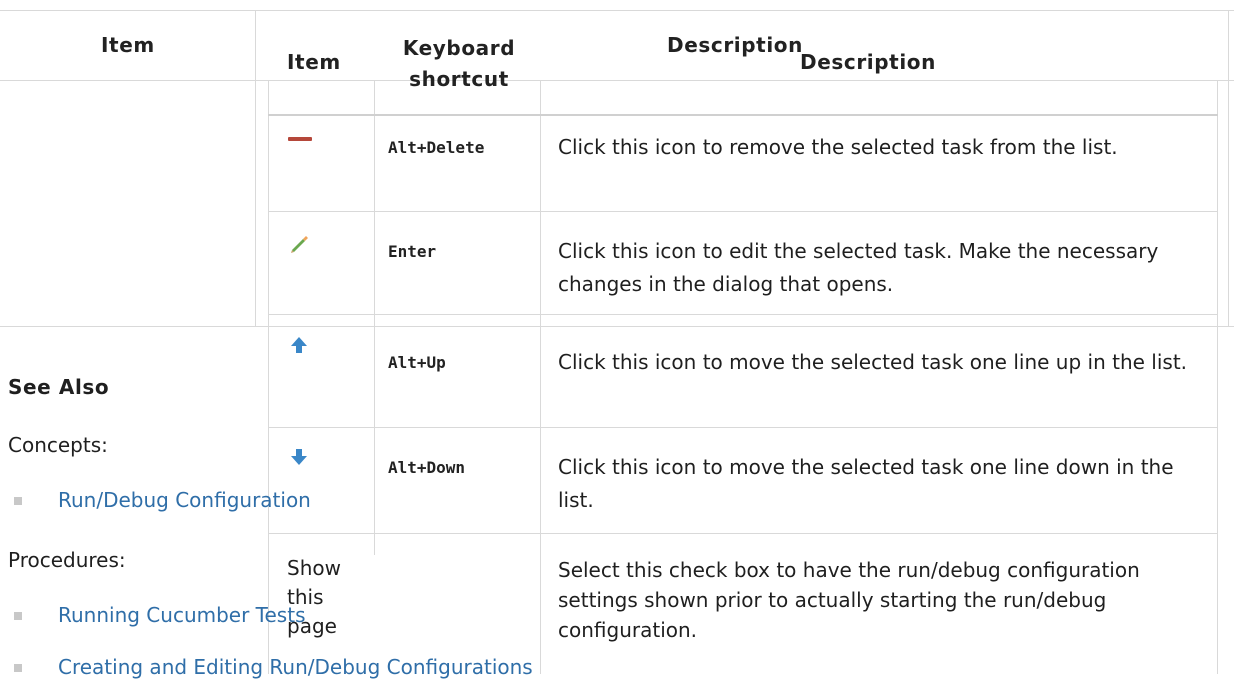  Describe the element at coordinates (59, 387) in the screenshot. I see `see-also-heading: See Also` at that location.